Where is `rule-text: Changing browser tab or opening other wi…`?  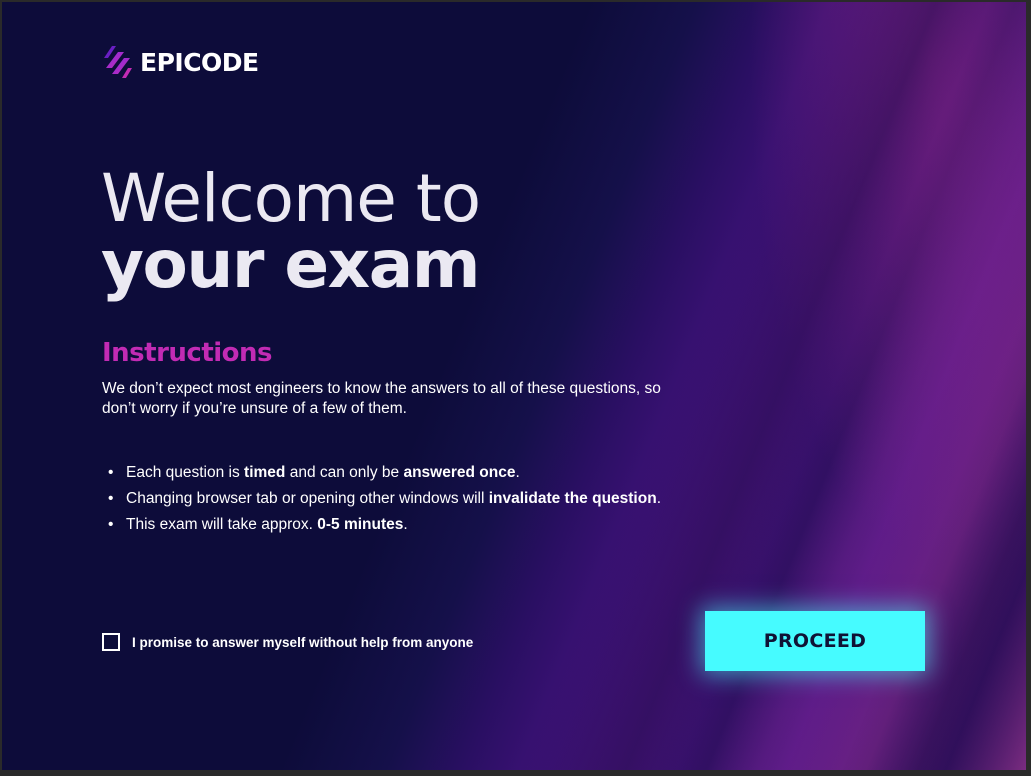 rule-text: Changing browser tab or opening other wi… is located at coordinates (307, 498).